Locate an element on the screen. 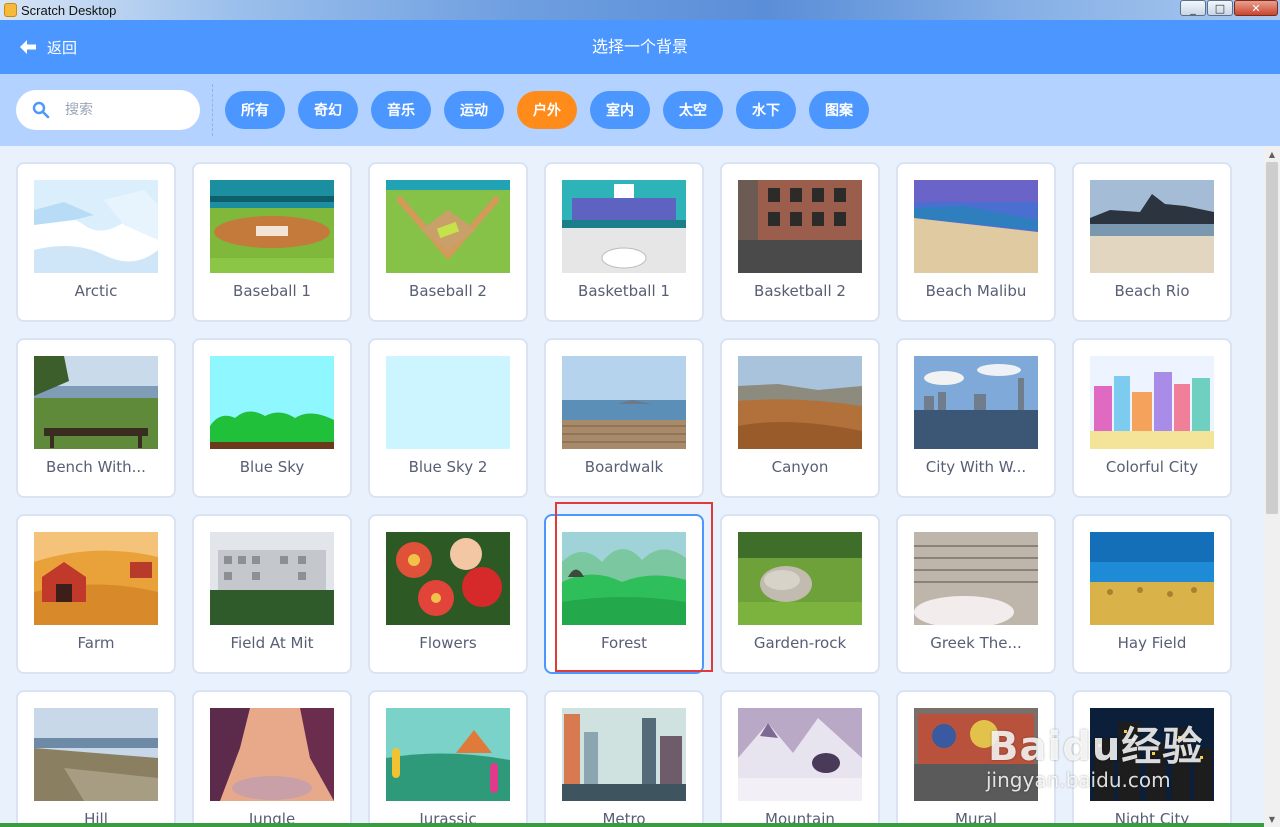 This screenshot has height=827, width=1280. backdrop-card-jungle: Jungle is located at coordinates (272, 758).